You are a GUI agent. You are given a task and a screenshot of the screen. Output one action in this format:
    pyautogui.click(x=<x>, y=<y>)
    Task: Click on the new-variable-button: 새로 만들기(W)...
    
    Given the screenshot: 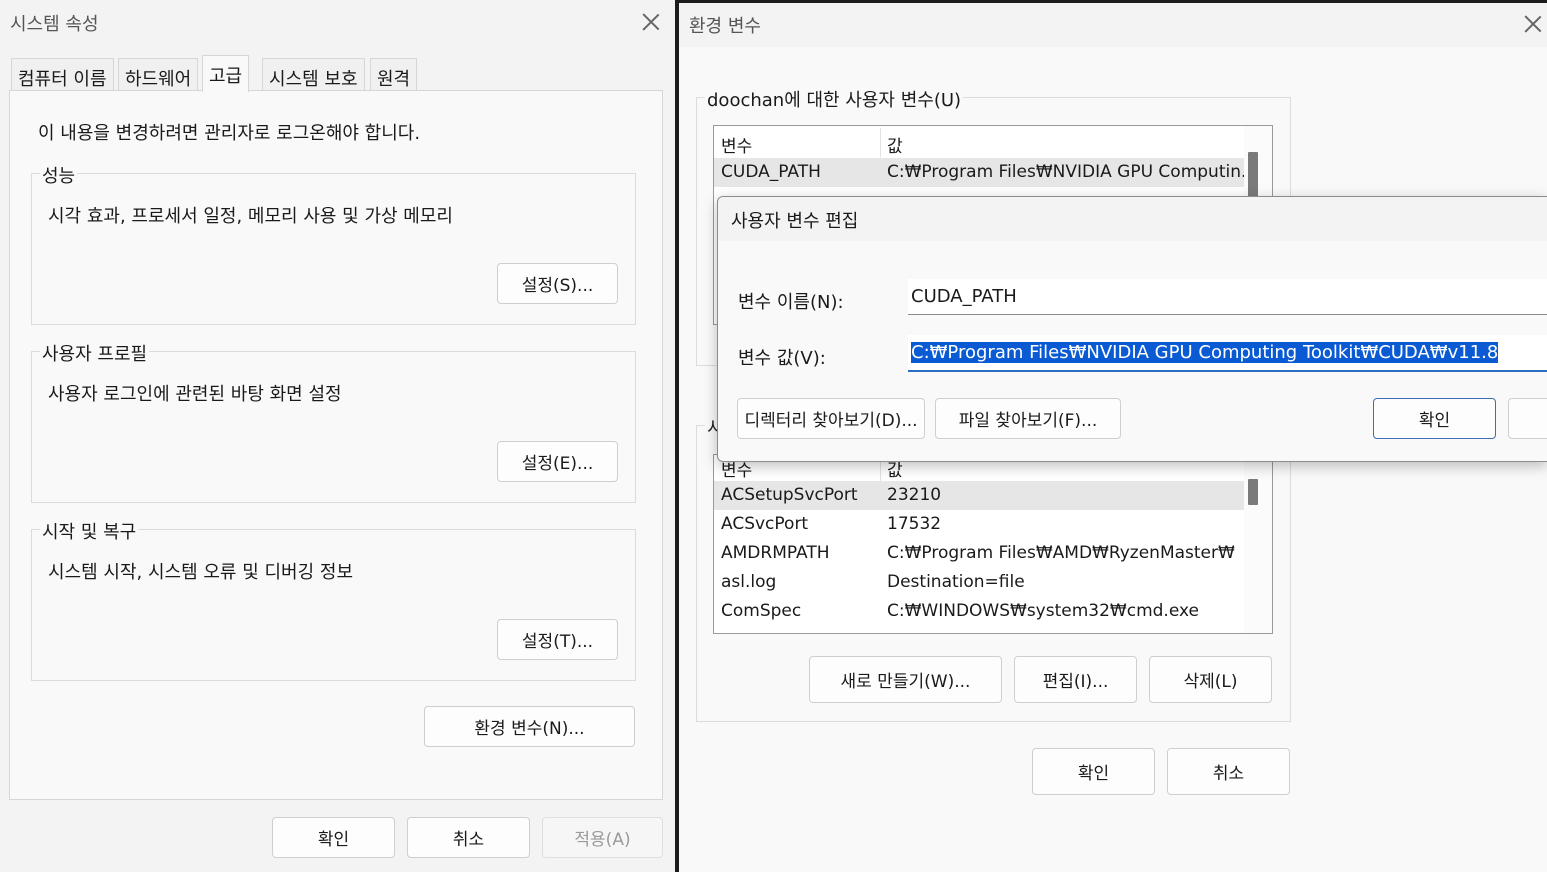 What is the action you would take?
    pyautogui.click(x=905, y=679)
    